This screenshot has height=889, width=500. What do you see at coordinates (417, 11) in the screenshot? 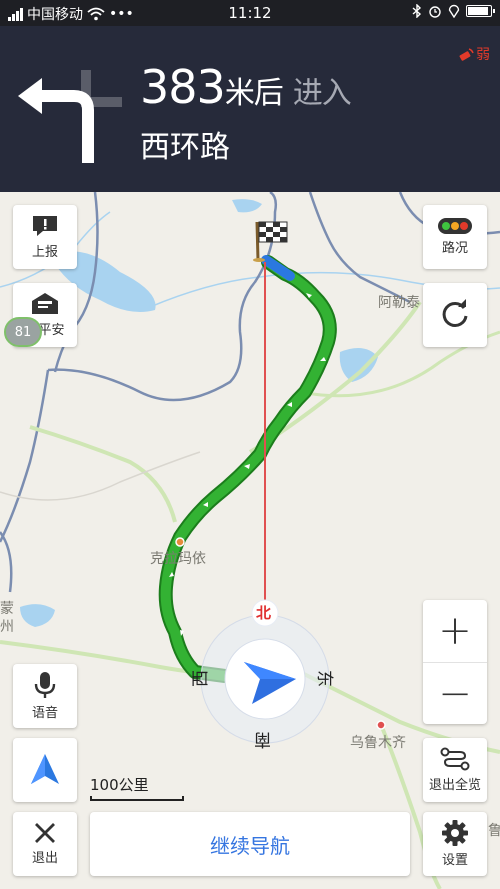
I see `bluetooth-icon` at bounding box center [417, 11].